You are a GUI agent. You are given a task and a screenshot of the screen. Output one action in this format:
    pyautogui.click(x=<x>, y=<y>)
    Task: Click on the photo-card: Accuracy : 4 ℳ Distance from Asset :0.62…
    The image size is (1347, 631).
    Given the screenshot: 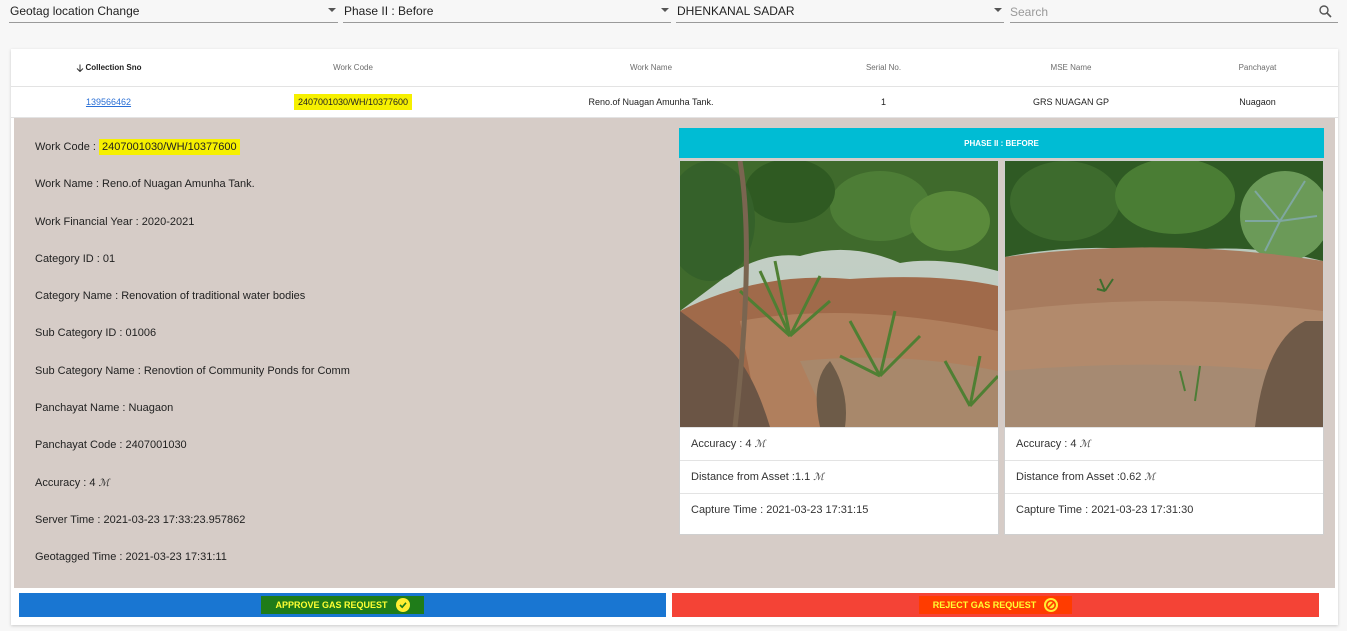 What is the action you would take?
    pyautogui.click(x=1164, y=347)
    